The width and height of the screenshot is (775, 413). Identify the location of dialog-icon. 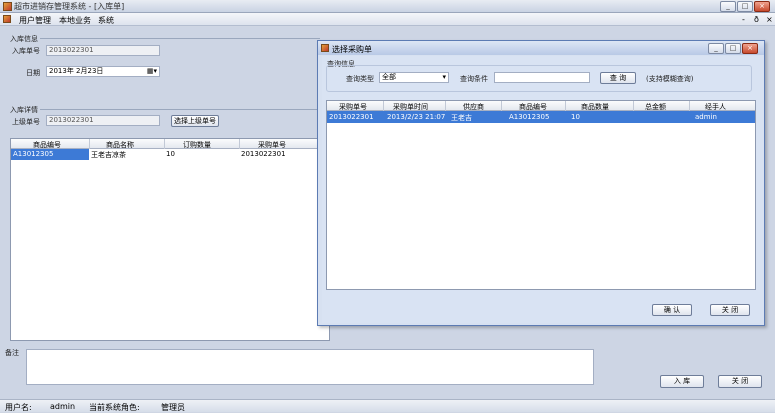
(325, 48).